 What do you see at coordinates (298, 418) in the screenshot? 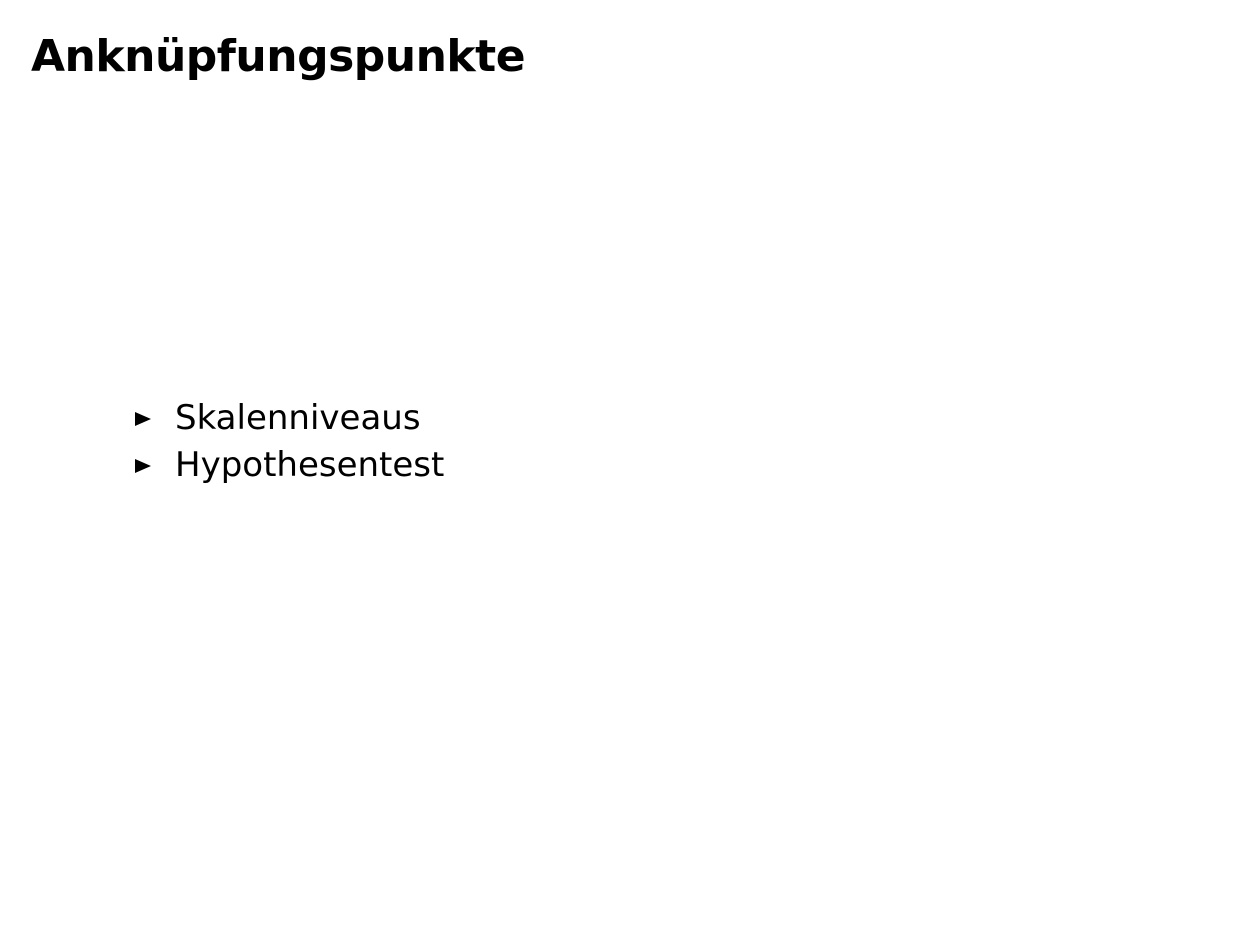
I see `bullet-text: Skalenniveaus` at bounding box center [298, 418].